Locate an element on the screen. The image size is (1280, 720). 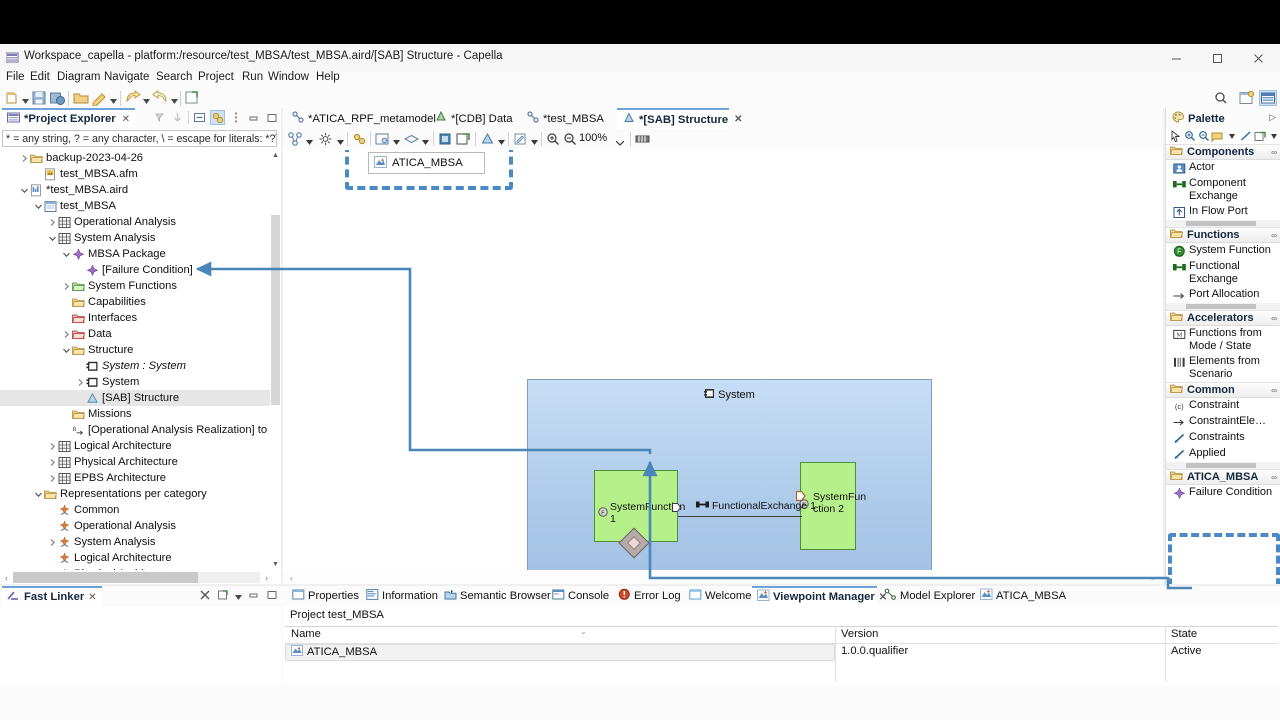
palette-item: Elements from Scenario is located at coordinates (1223, 368).